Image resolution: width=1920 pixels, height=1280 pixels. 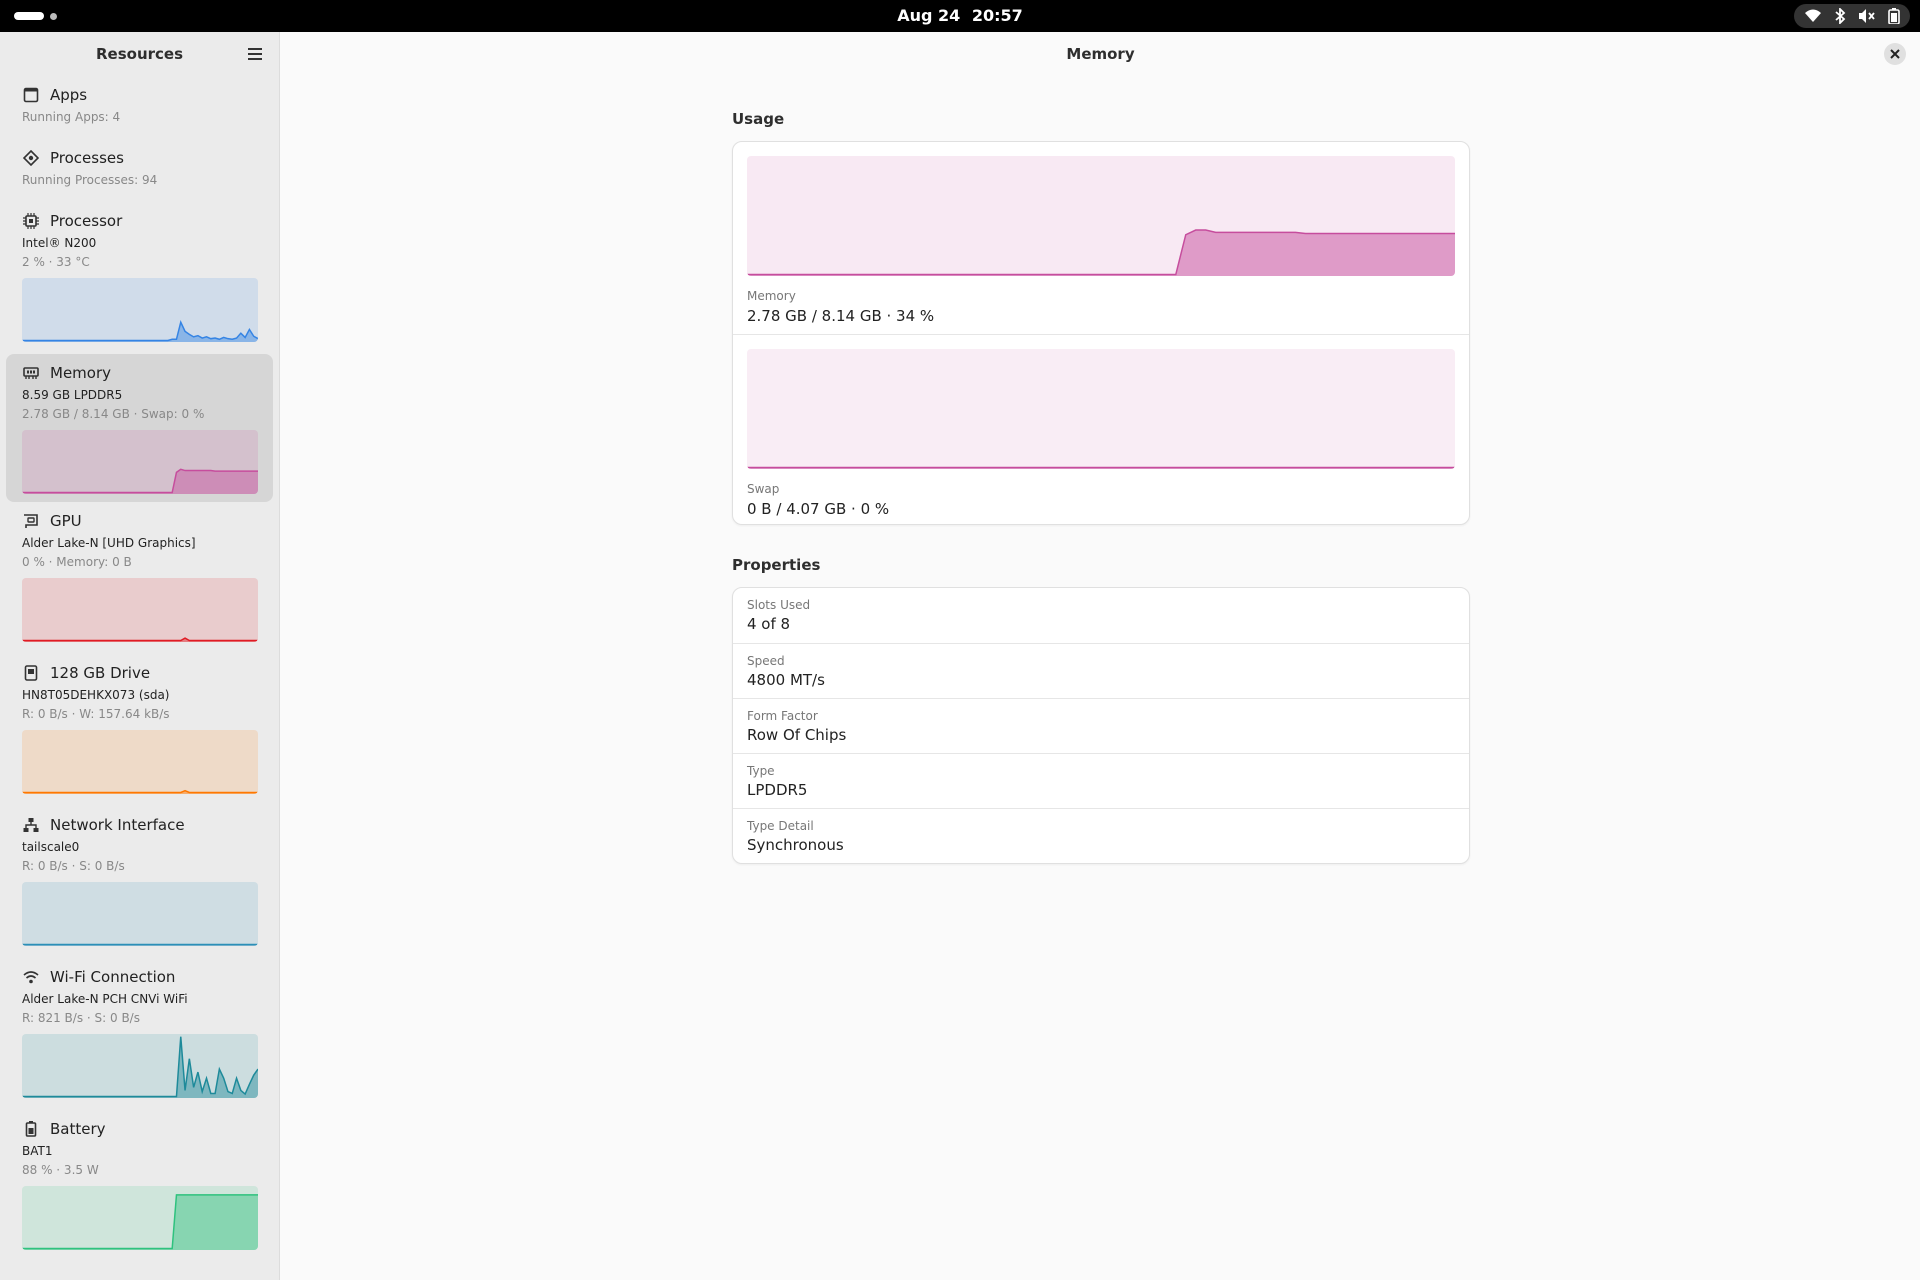 What do you see at coordinates (1100, 54) in the screenshot?
I see `page-title: Memory` at bounding box center [1100, 54].